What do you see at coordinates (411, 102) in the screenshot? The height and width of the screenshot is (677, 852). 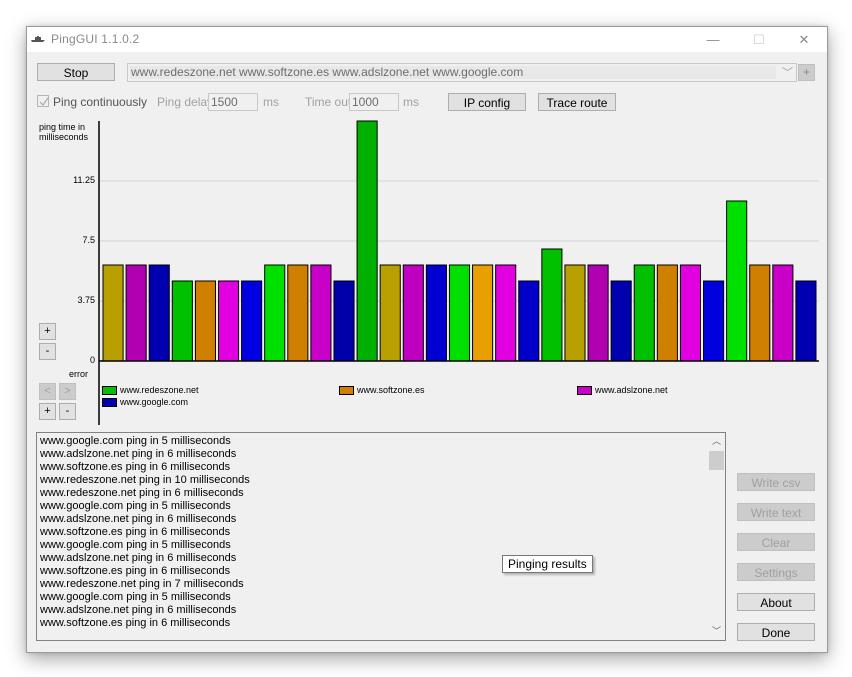 I see `timeout-unit: ms` at bounding box center [411, 102].